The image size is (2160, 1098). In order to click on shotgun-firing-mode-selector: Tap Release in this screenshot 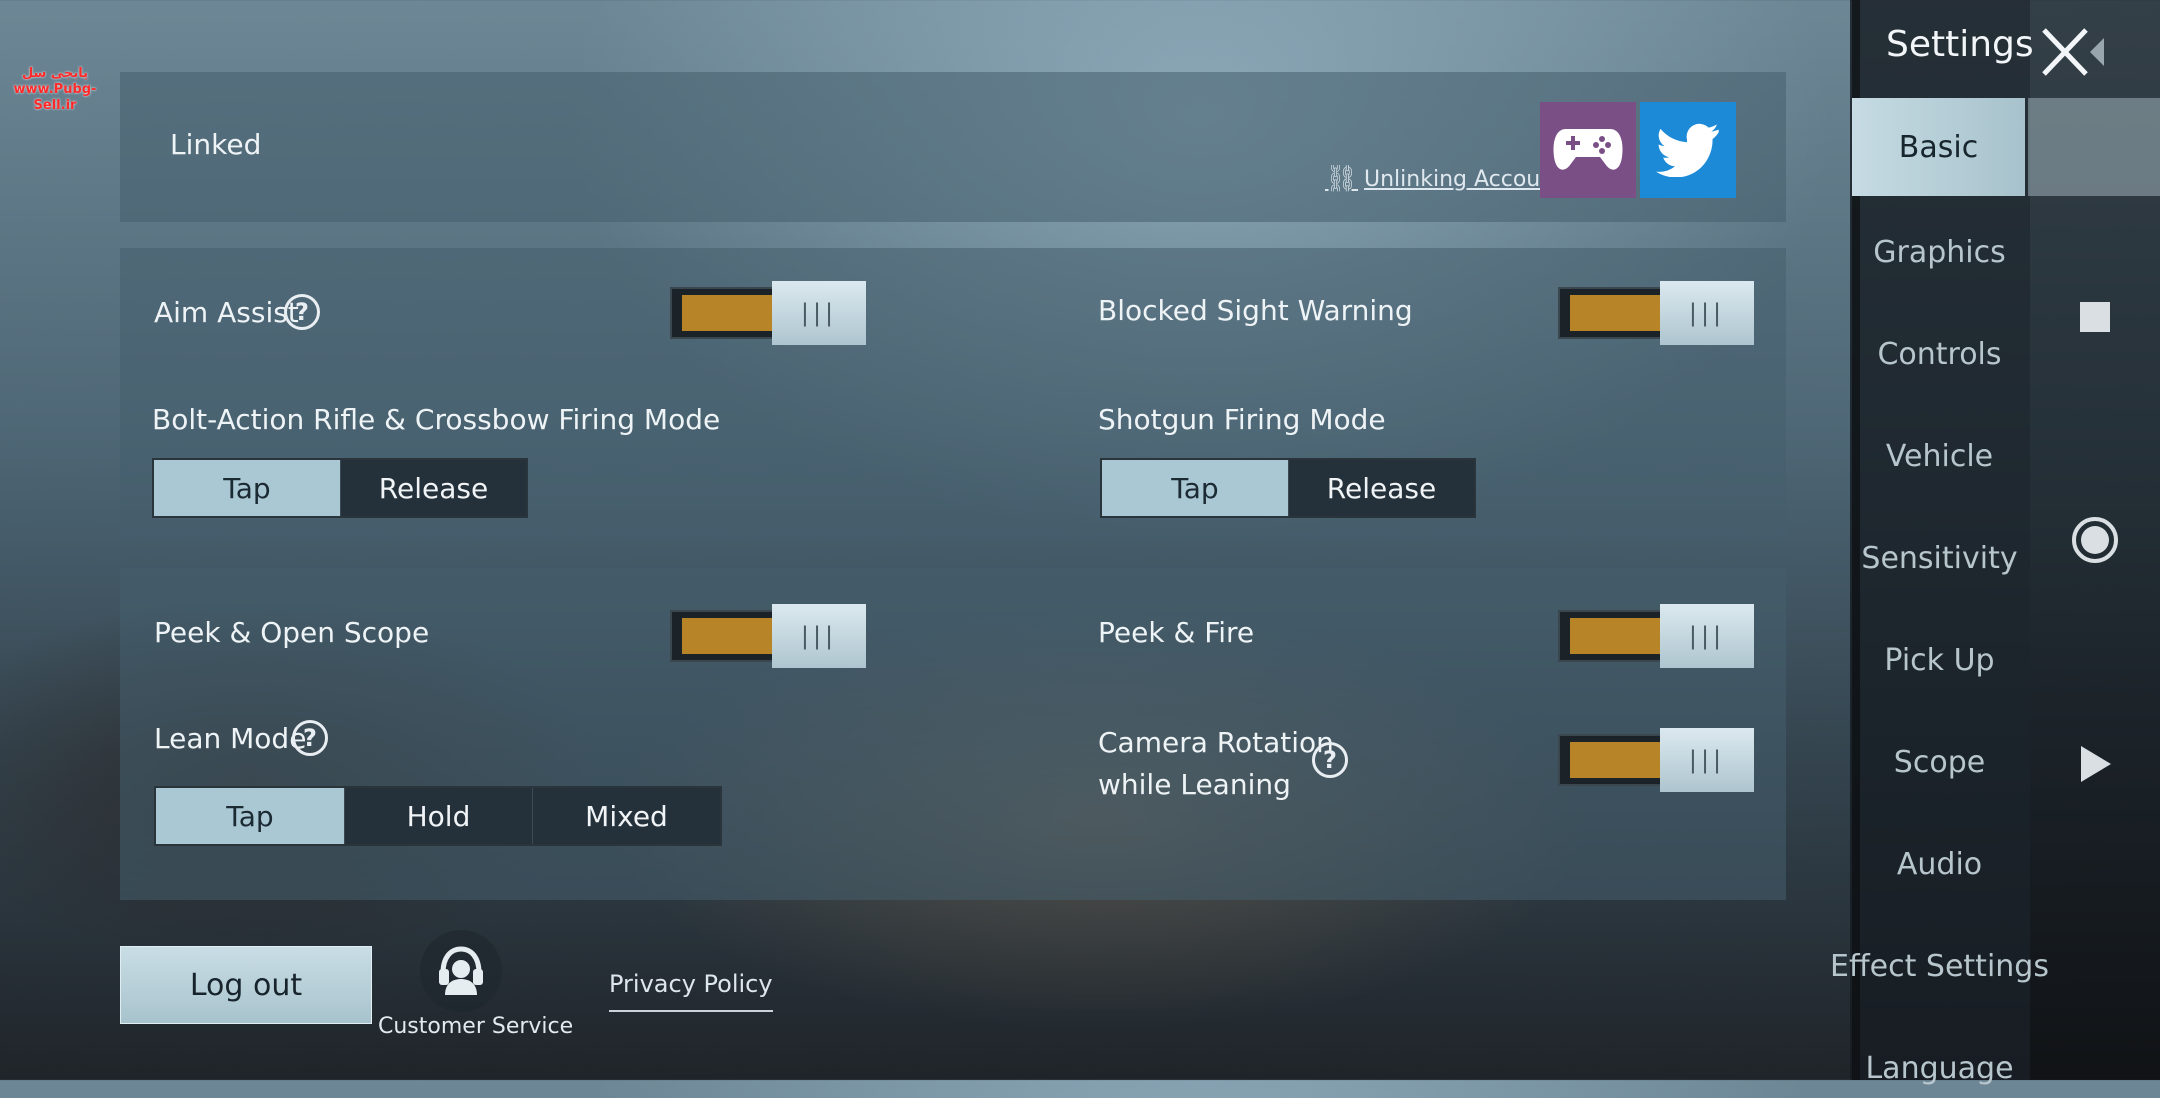, I will do `click(1288, 488)`.